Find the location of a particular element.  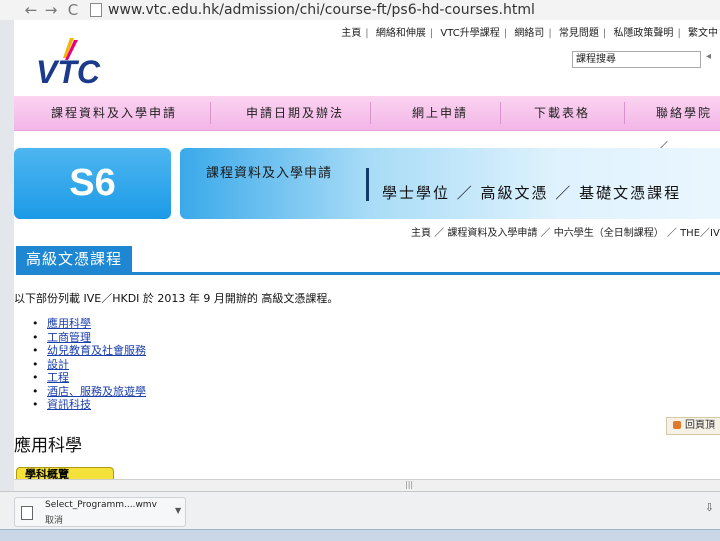

course-link-childcare: 幼兒教育及社會服務 is located at coordinates (89, 351).